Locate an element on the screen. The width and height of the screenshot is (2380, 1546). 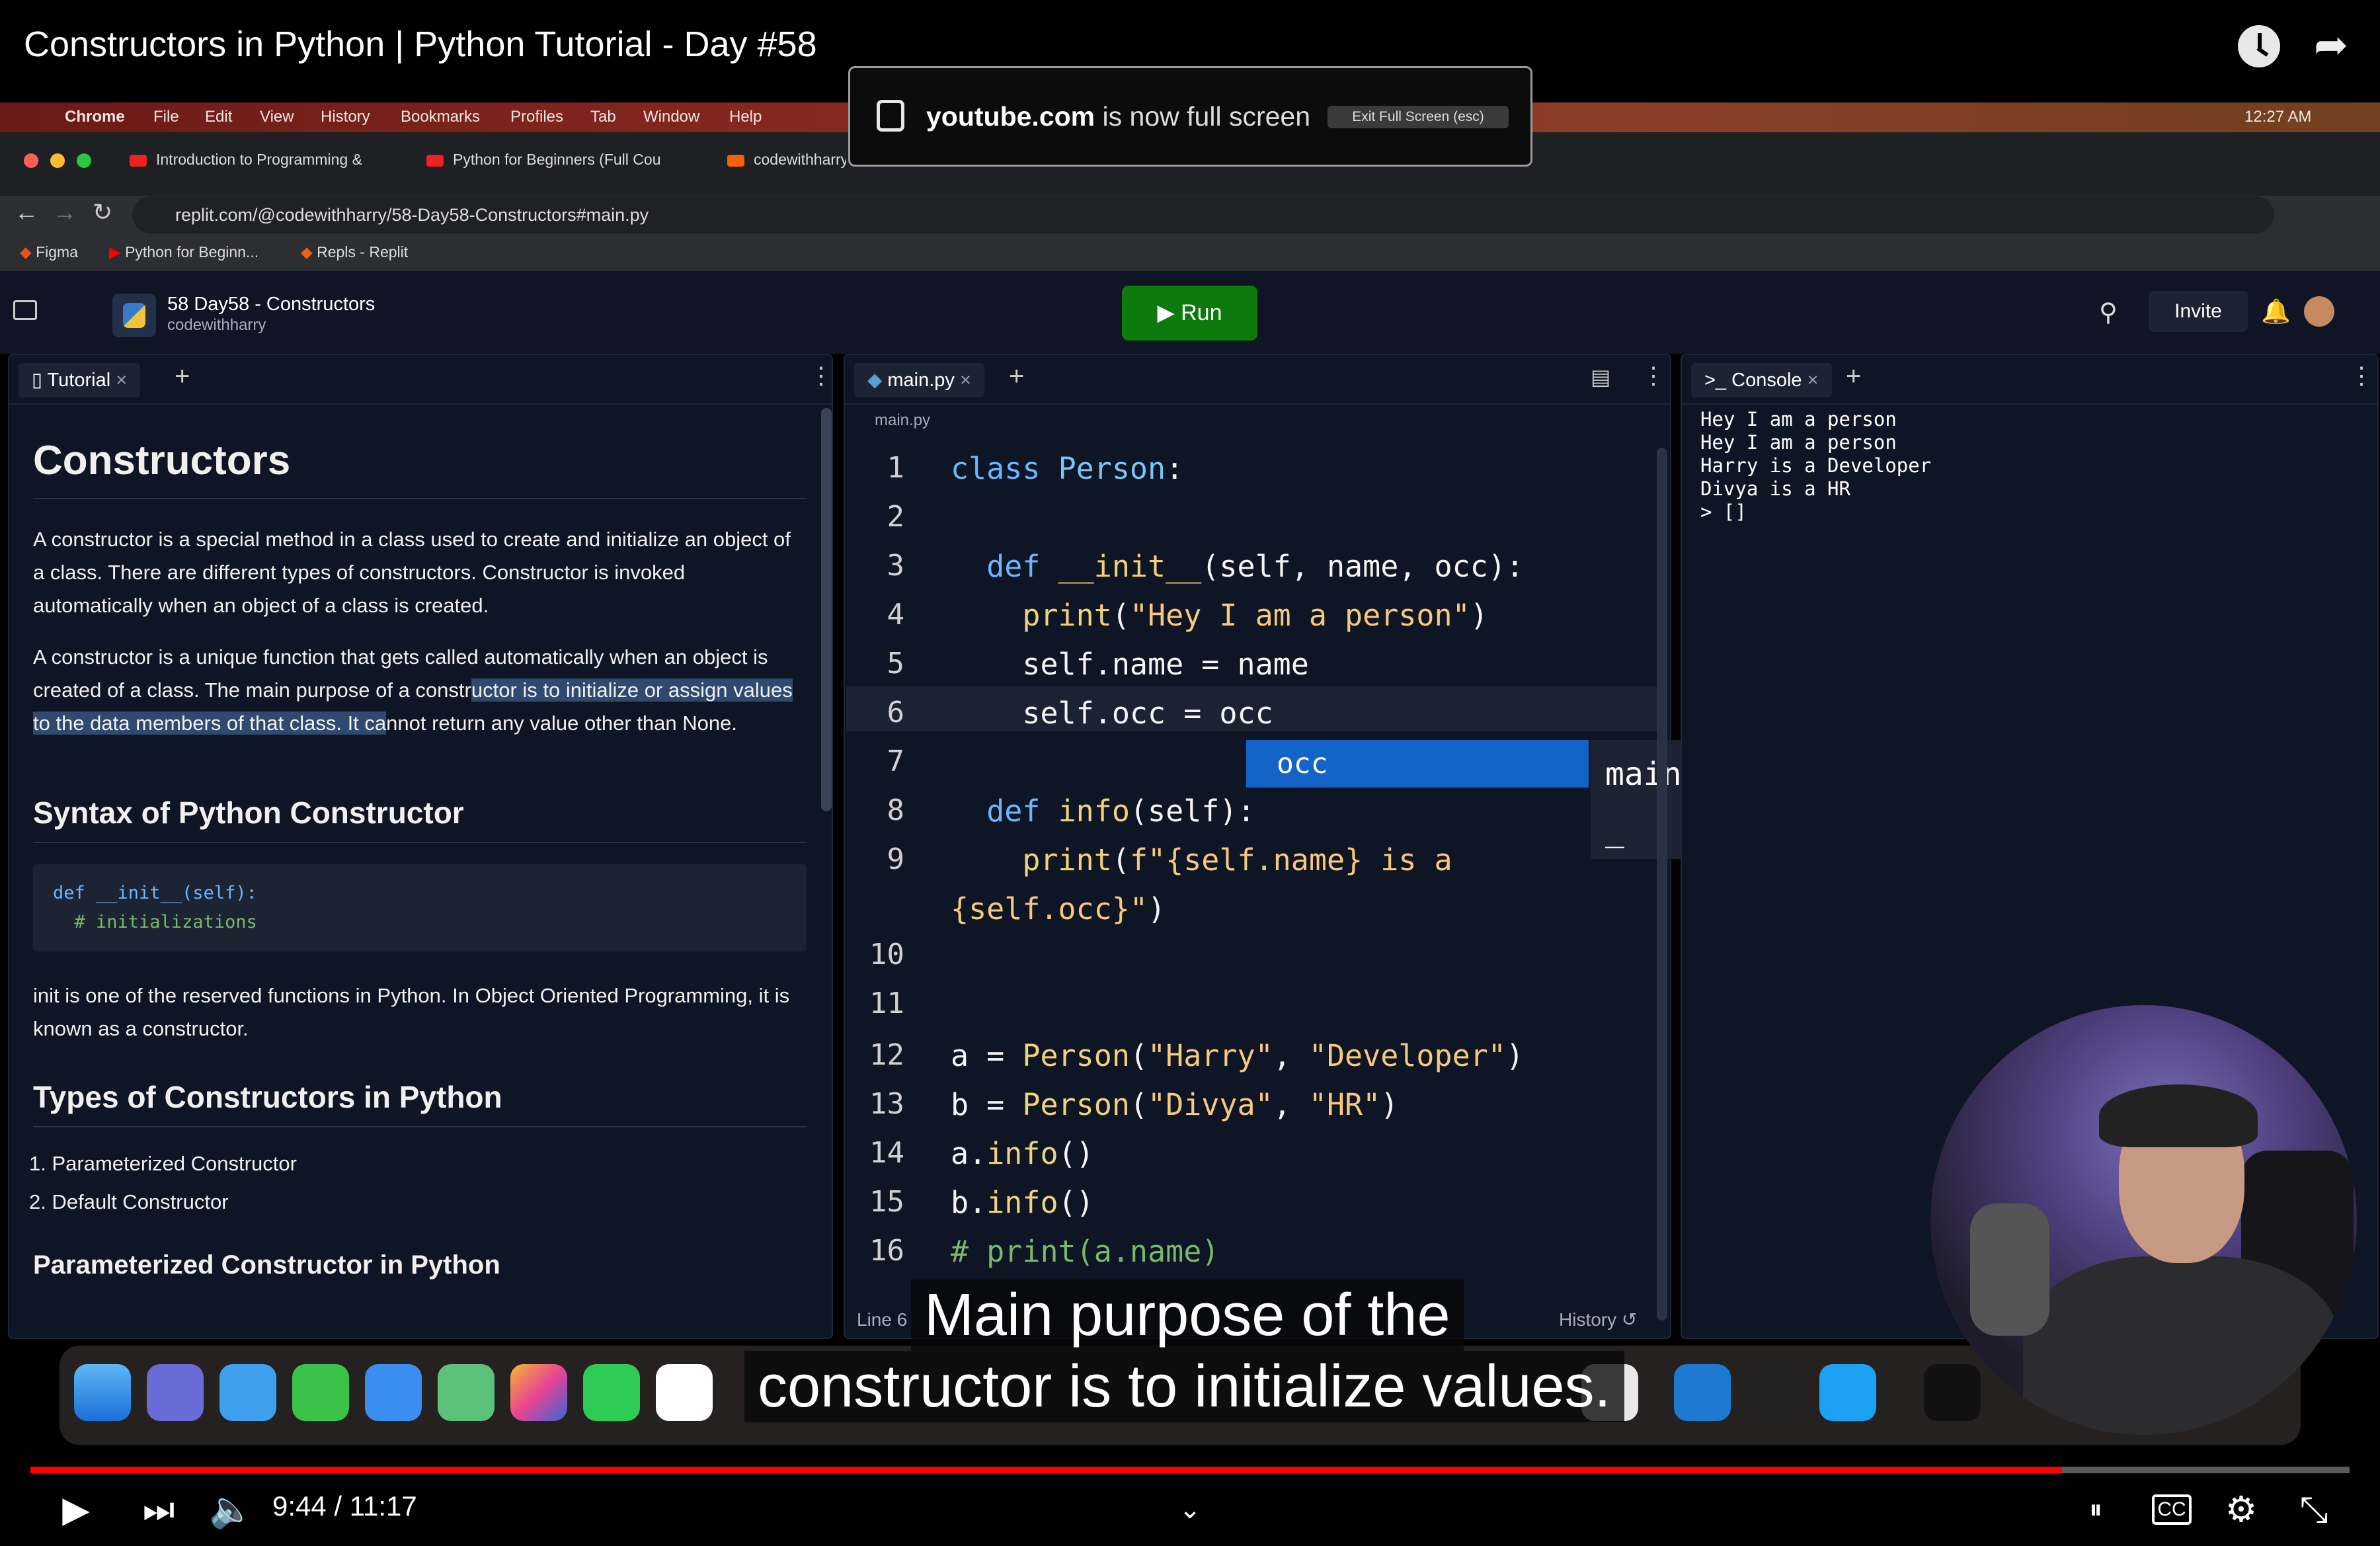
zoom-window-button is located at coordinates (84, 160).